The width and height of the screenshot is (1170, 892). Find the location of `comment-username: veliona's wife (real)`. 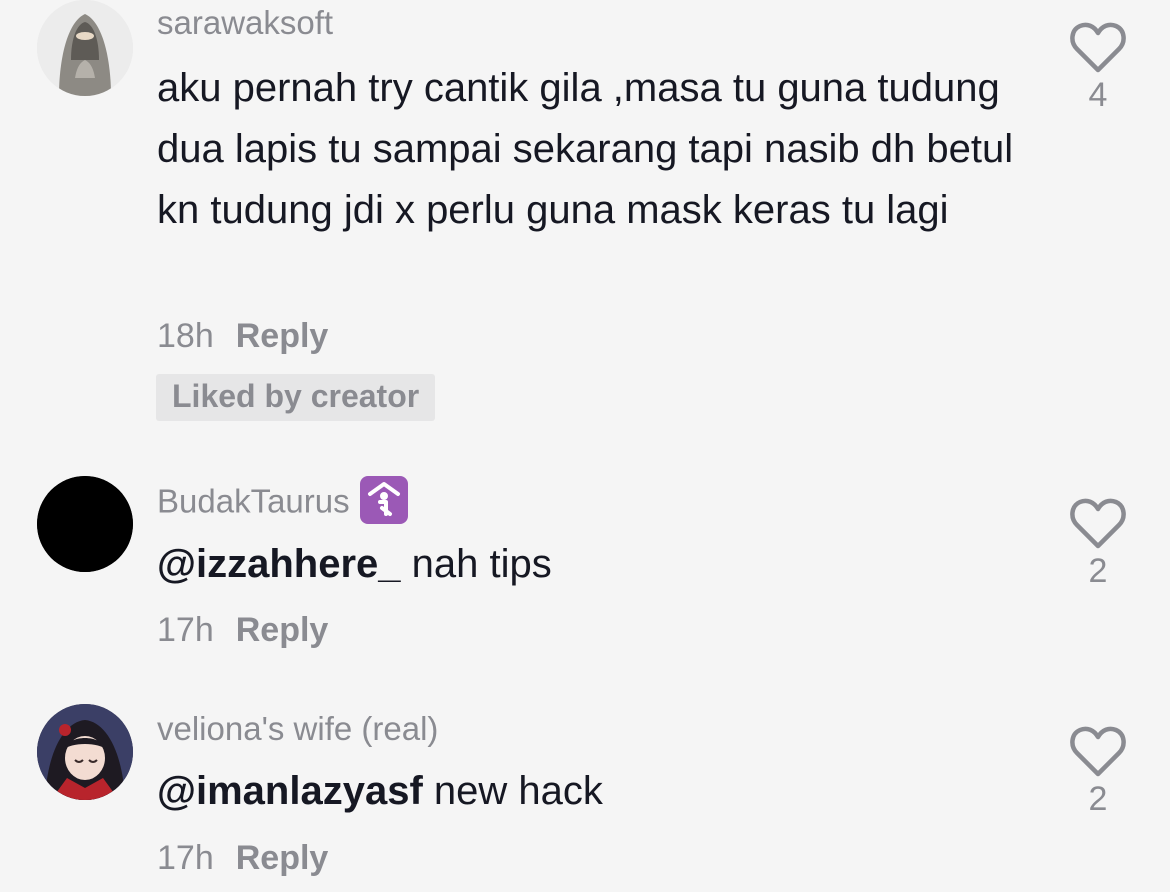

comment-username: veliona's wife (real) is located at coordinates (297, 729).